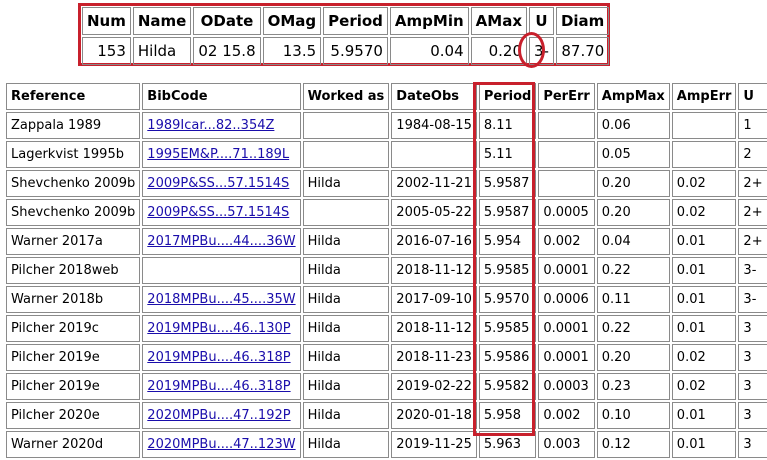  What do you see at coordinates (221, 96) in the screenshot?
I see `header-bibcode: BibCode` at bounding box center [221, 96].